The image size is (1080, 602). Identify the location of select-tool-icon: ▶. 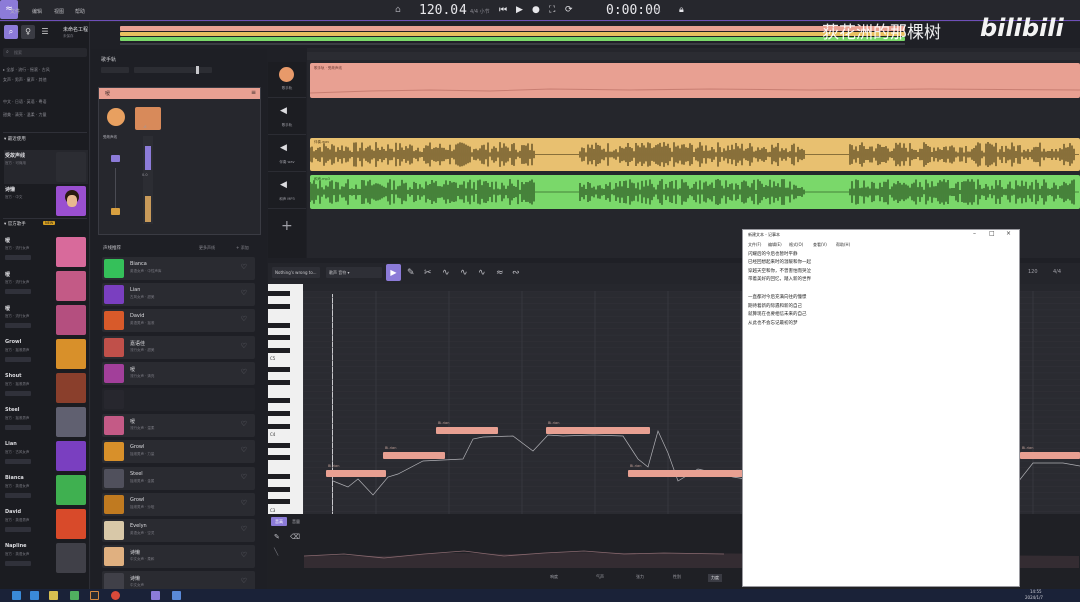
(393, 272).